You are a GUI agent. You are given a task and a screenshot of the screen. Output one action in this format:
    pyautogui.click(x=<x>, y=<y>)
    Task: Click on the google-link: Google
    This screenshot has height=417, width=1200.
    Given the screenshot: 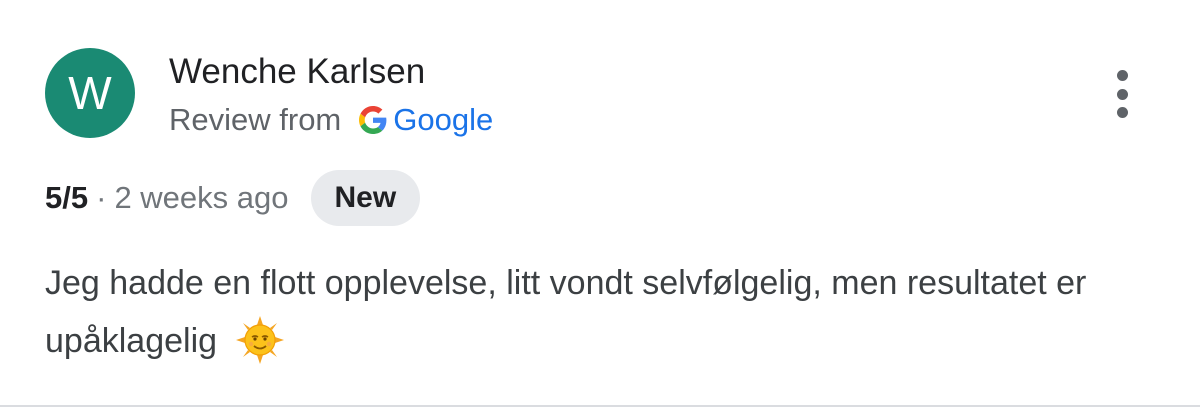 What is the action you would take?
    pyautogui.click(x=443, y=120)
    